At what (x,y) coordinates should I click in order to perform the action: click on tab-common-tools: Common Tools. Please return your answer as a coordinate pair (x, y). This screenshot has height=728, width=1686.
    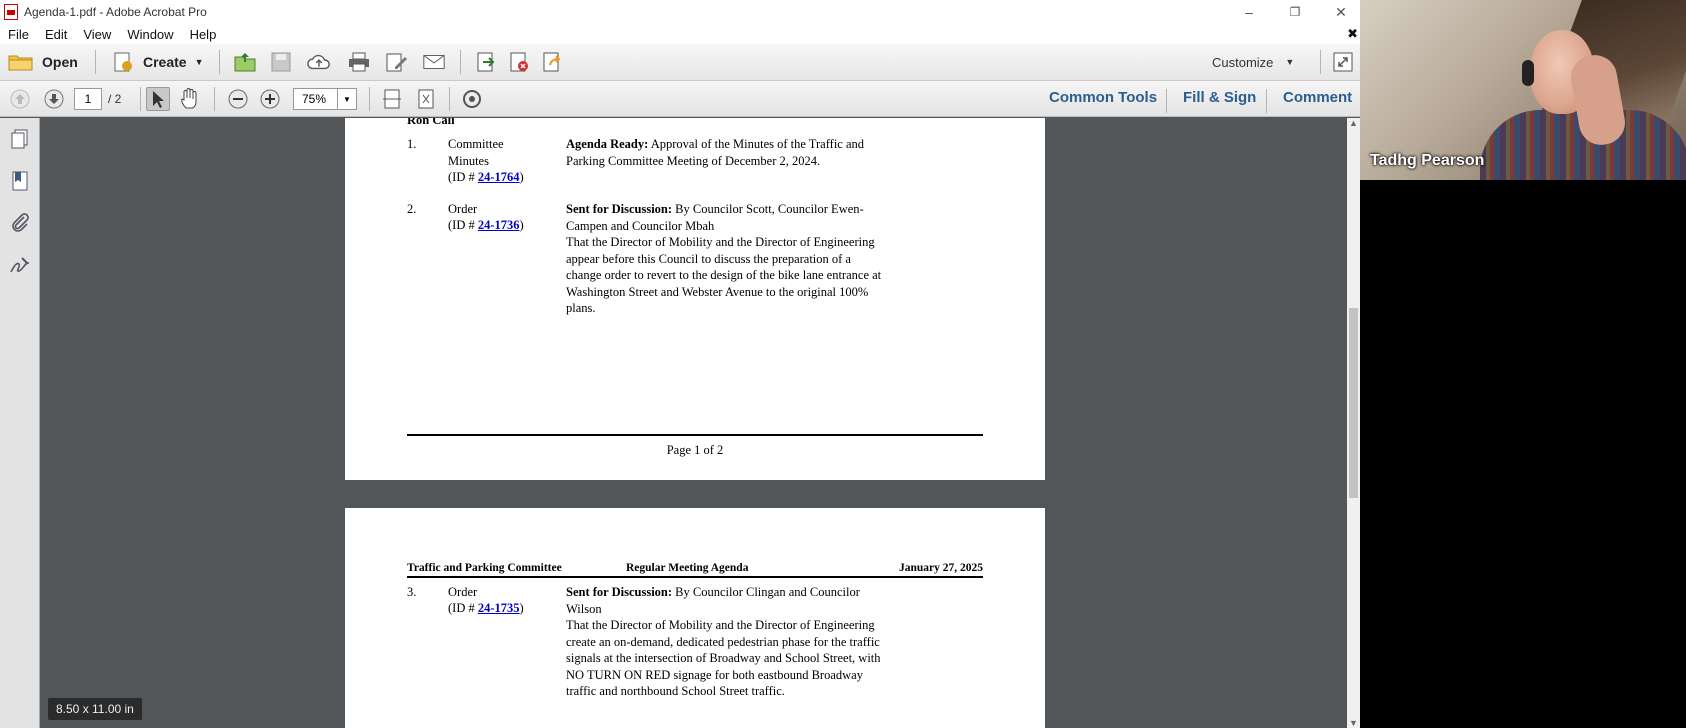
    Looking at the image, I should click on (1103, 97).